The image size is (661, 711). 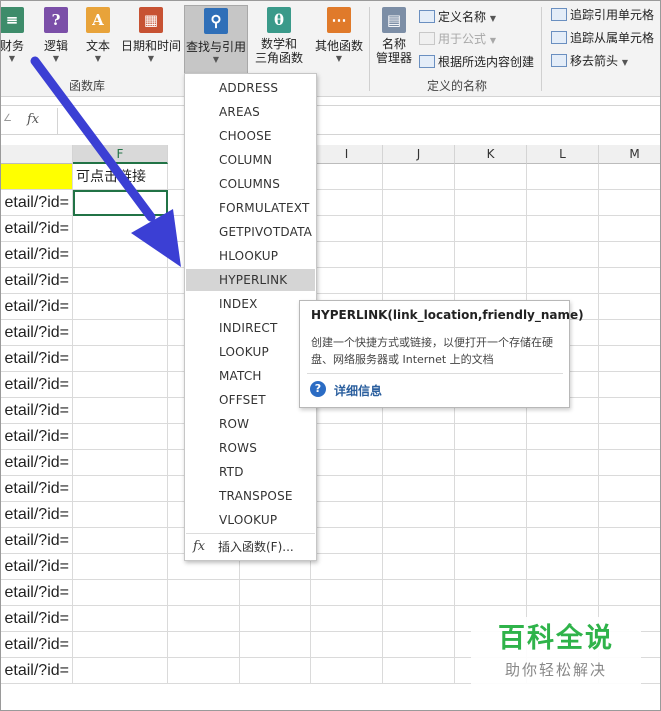 I want to click on active-cell, so click(x=120, y=203).